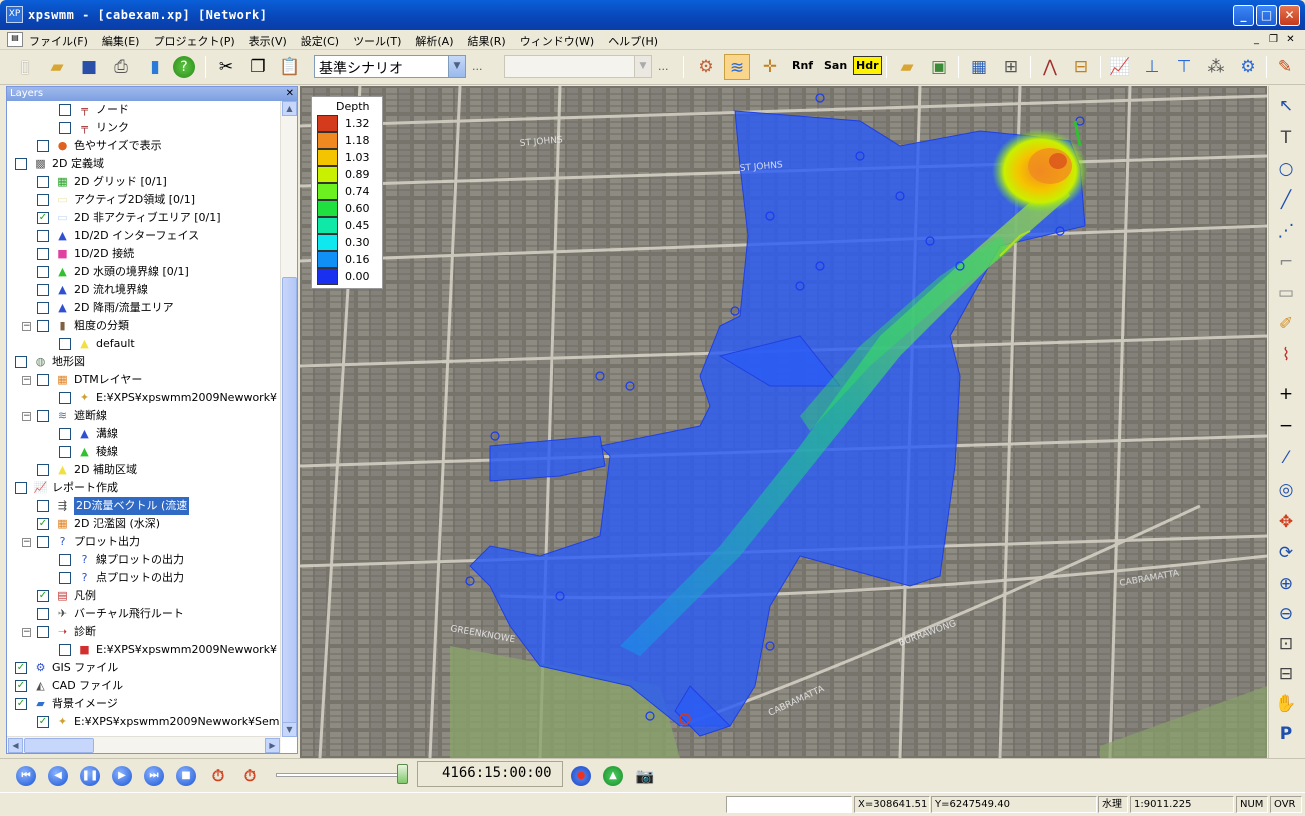 The width and height of the screenshot is (1305, 816). I want to click on time-slider, so click(341, 775).